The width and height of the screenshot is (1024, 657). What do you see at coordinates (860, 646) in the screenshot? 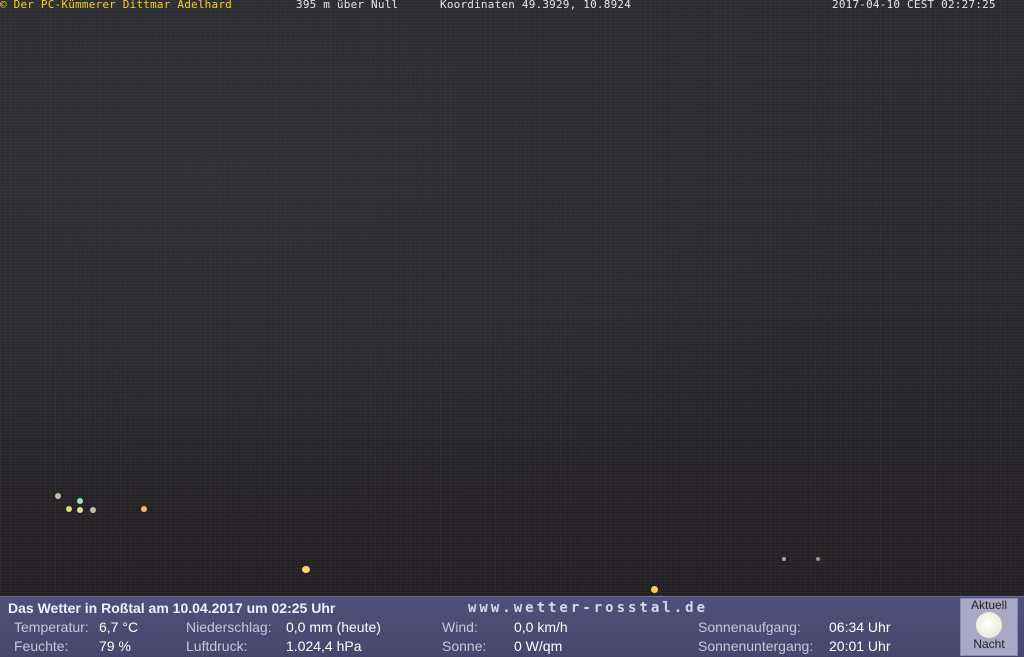
I see `sunset-value: 20:01 Uhr` at bounding box center [860, 646].